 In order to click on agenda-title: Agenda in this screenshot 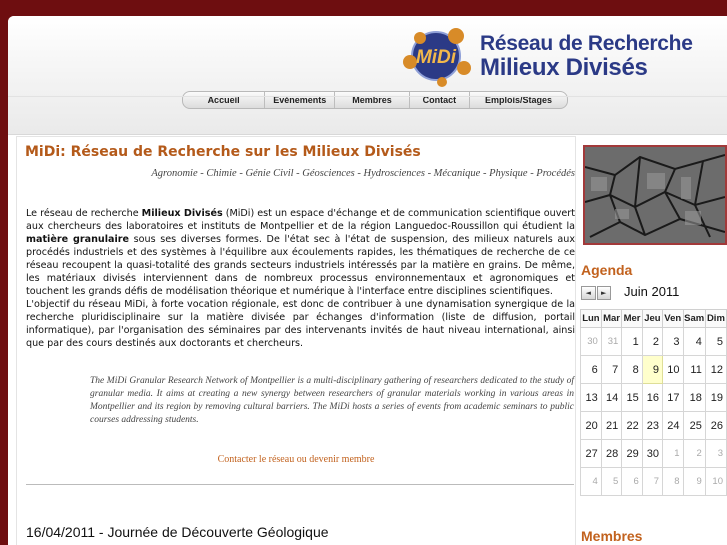, I will do `click(607, 270)`.